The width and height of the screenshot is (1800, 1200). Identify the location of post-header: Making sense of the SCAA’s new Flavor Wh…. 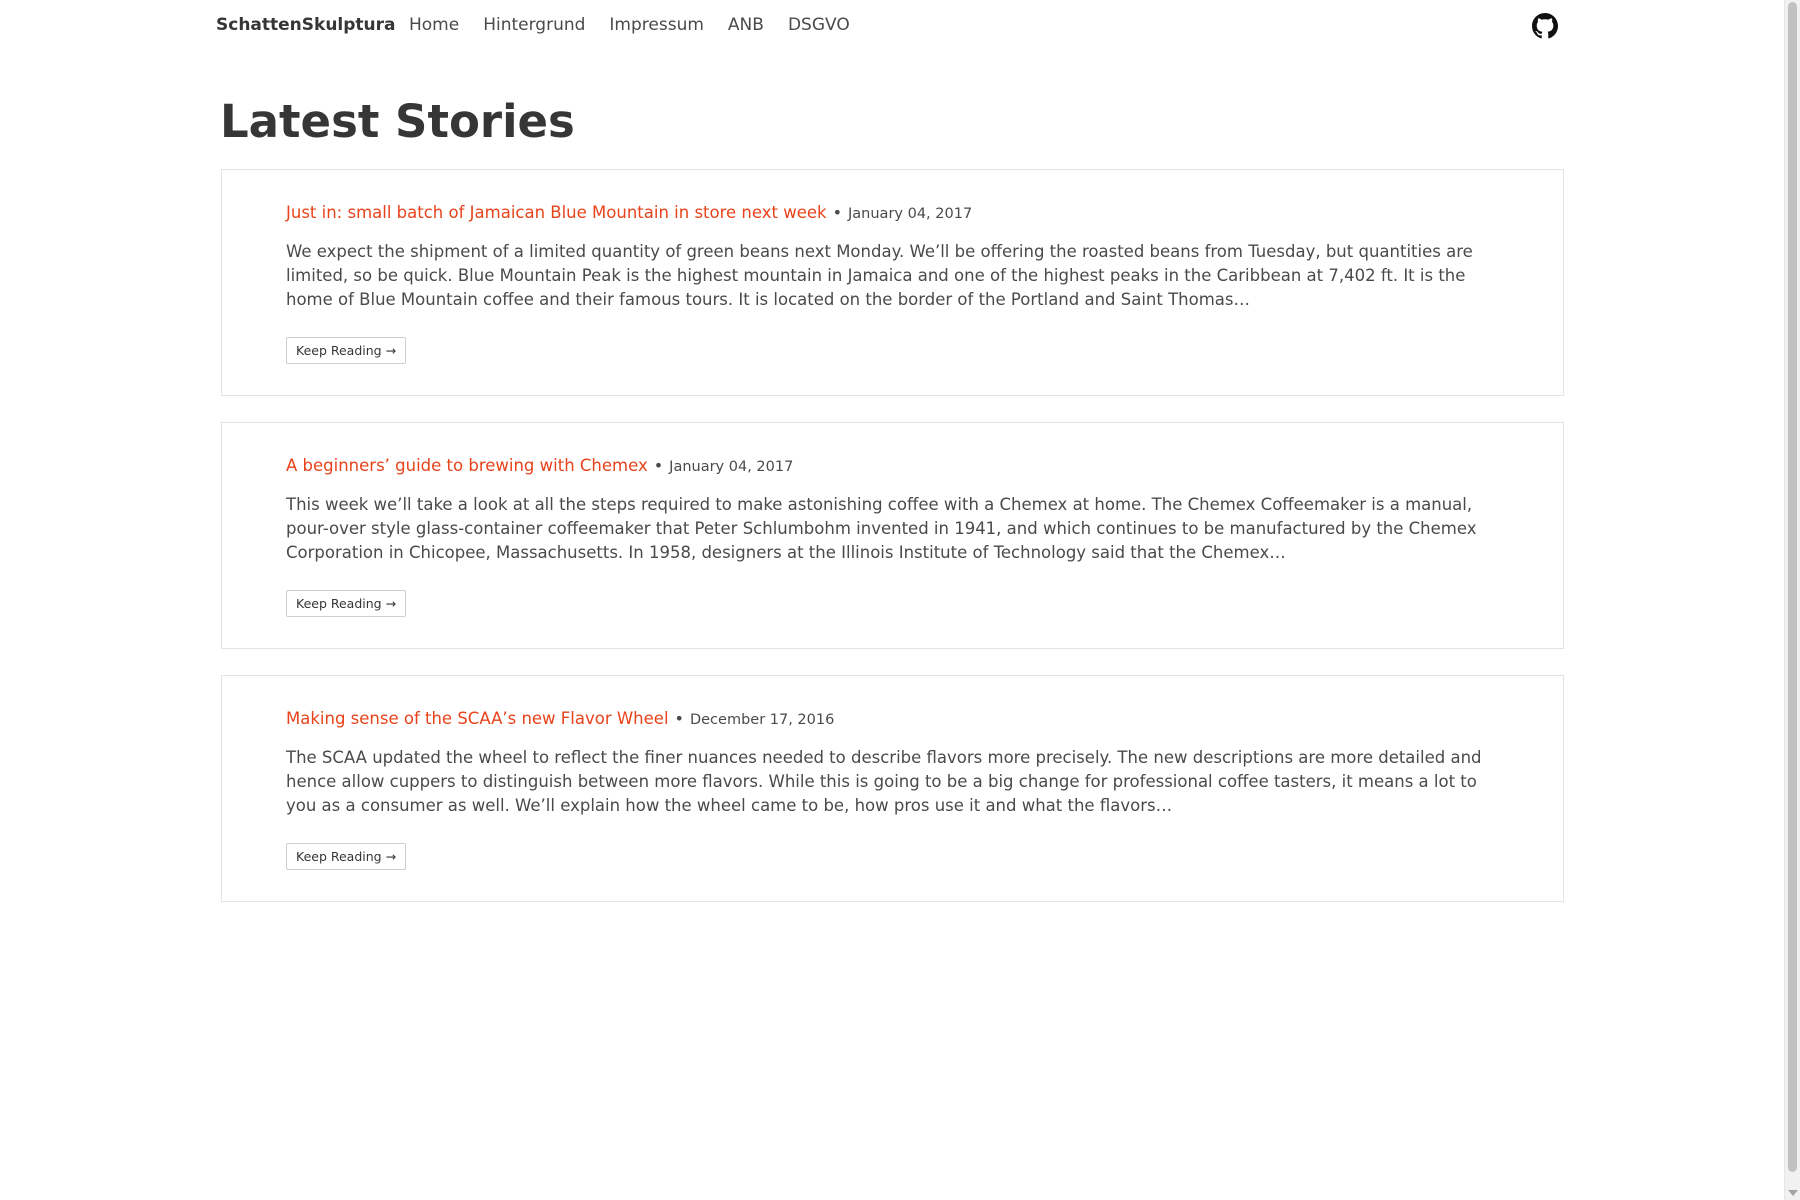
(560, 719).